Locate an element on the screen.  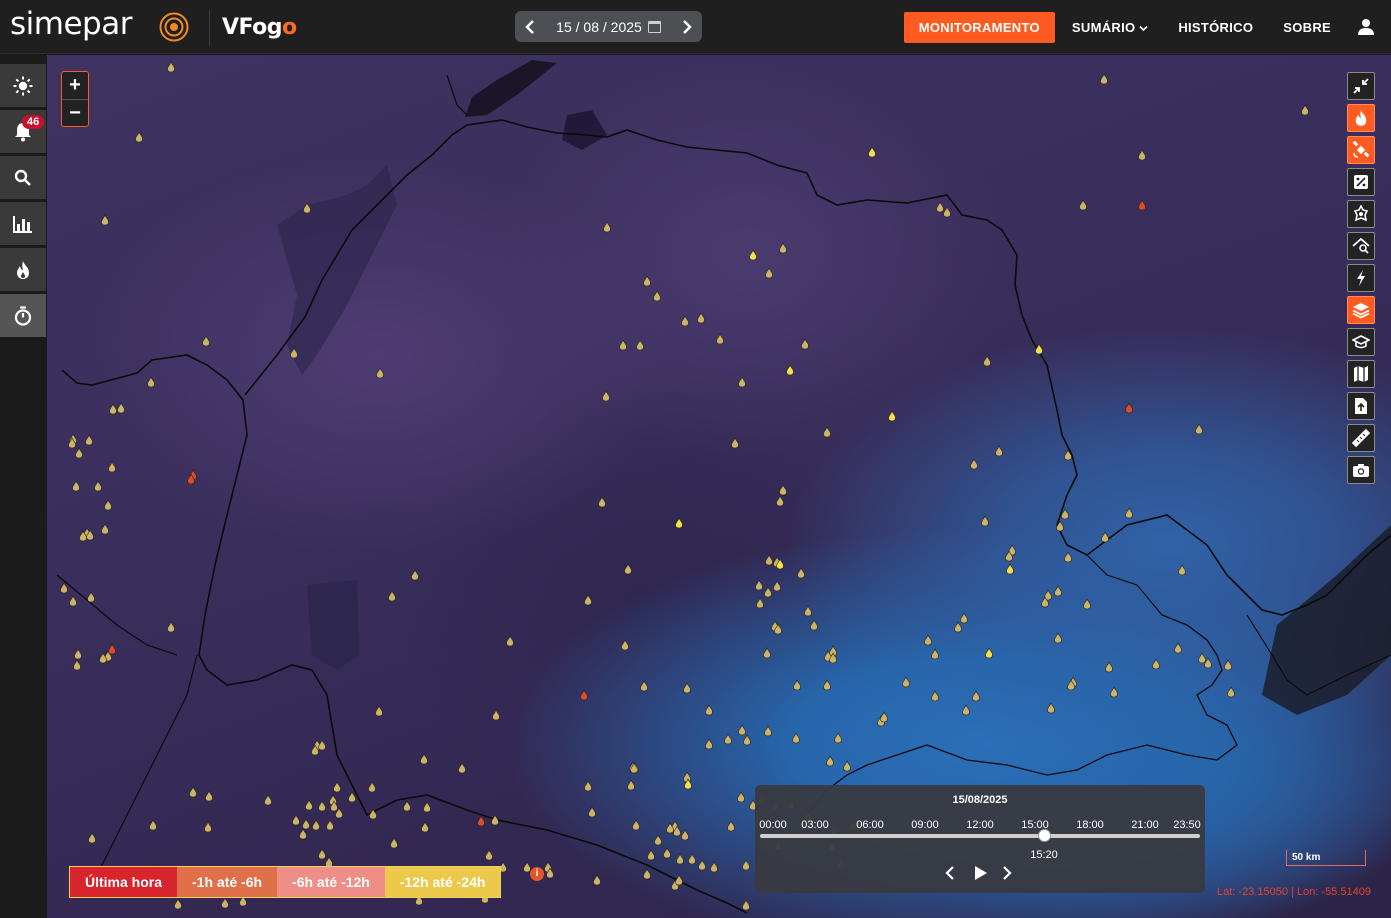
brand-logo: simepar is located at coordinates (71, 24).